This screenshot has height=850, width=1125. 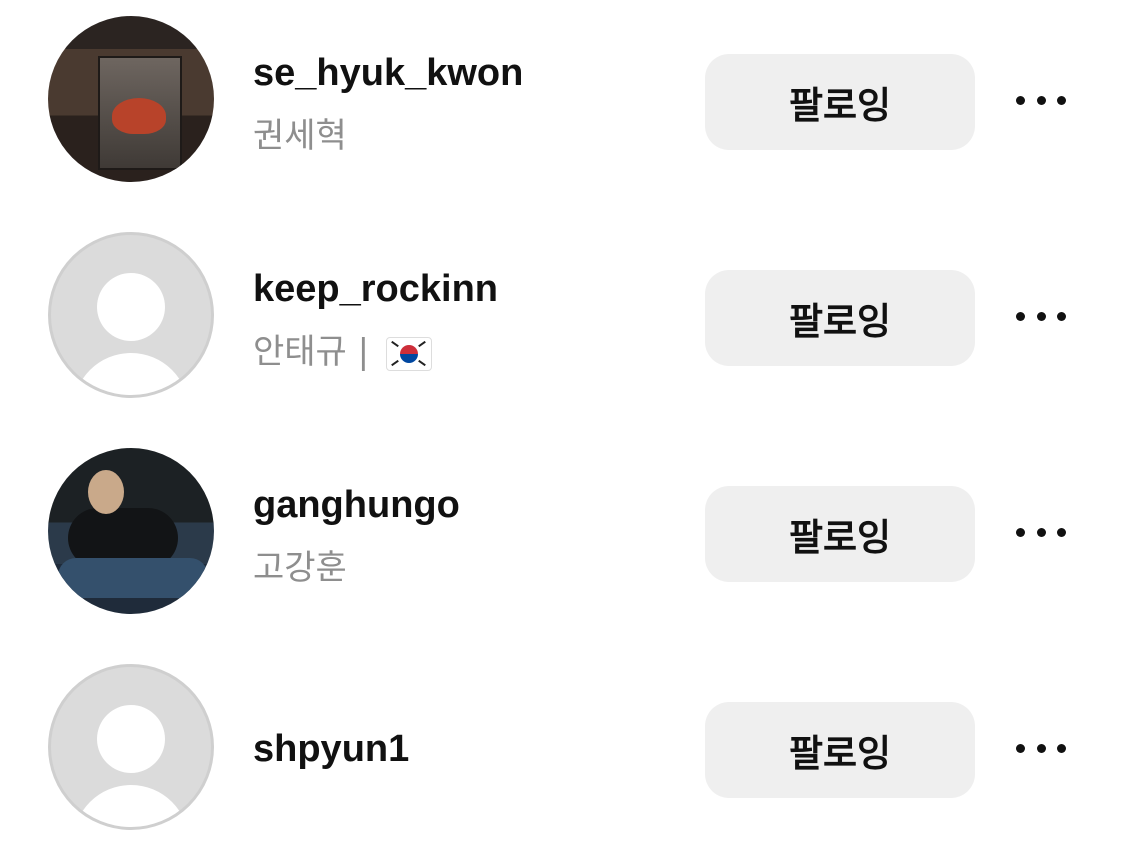 What do you see at coordinates (408, 353) in the screenshot?
I see `south-korea-flag-icon` at bounding box center [408, 353].